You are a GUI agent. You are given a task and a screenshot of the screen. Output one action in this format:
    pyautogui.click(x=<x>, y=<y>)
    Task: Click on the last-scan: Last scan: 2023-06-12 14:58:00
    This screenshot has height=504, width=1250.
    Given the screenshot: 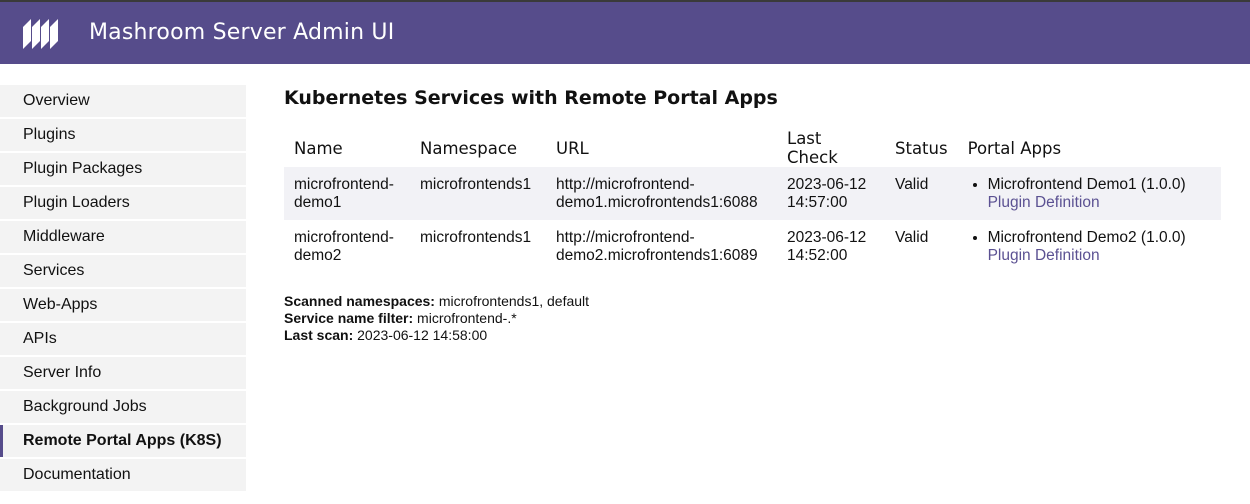 What is the action you would take?
    pyautogui.click(x=436, y=335)
    